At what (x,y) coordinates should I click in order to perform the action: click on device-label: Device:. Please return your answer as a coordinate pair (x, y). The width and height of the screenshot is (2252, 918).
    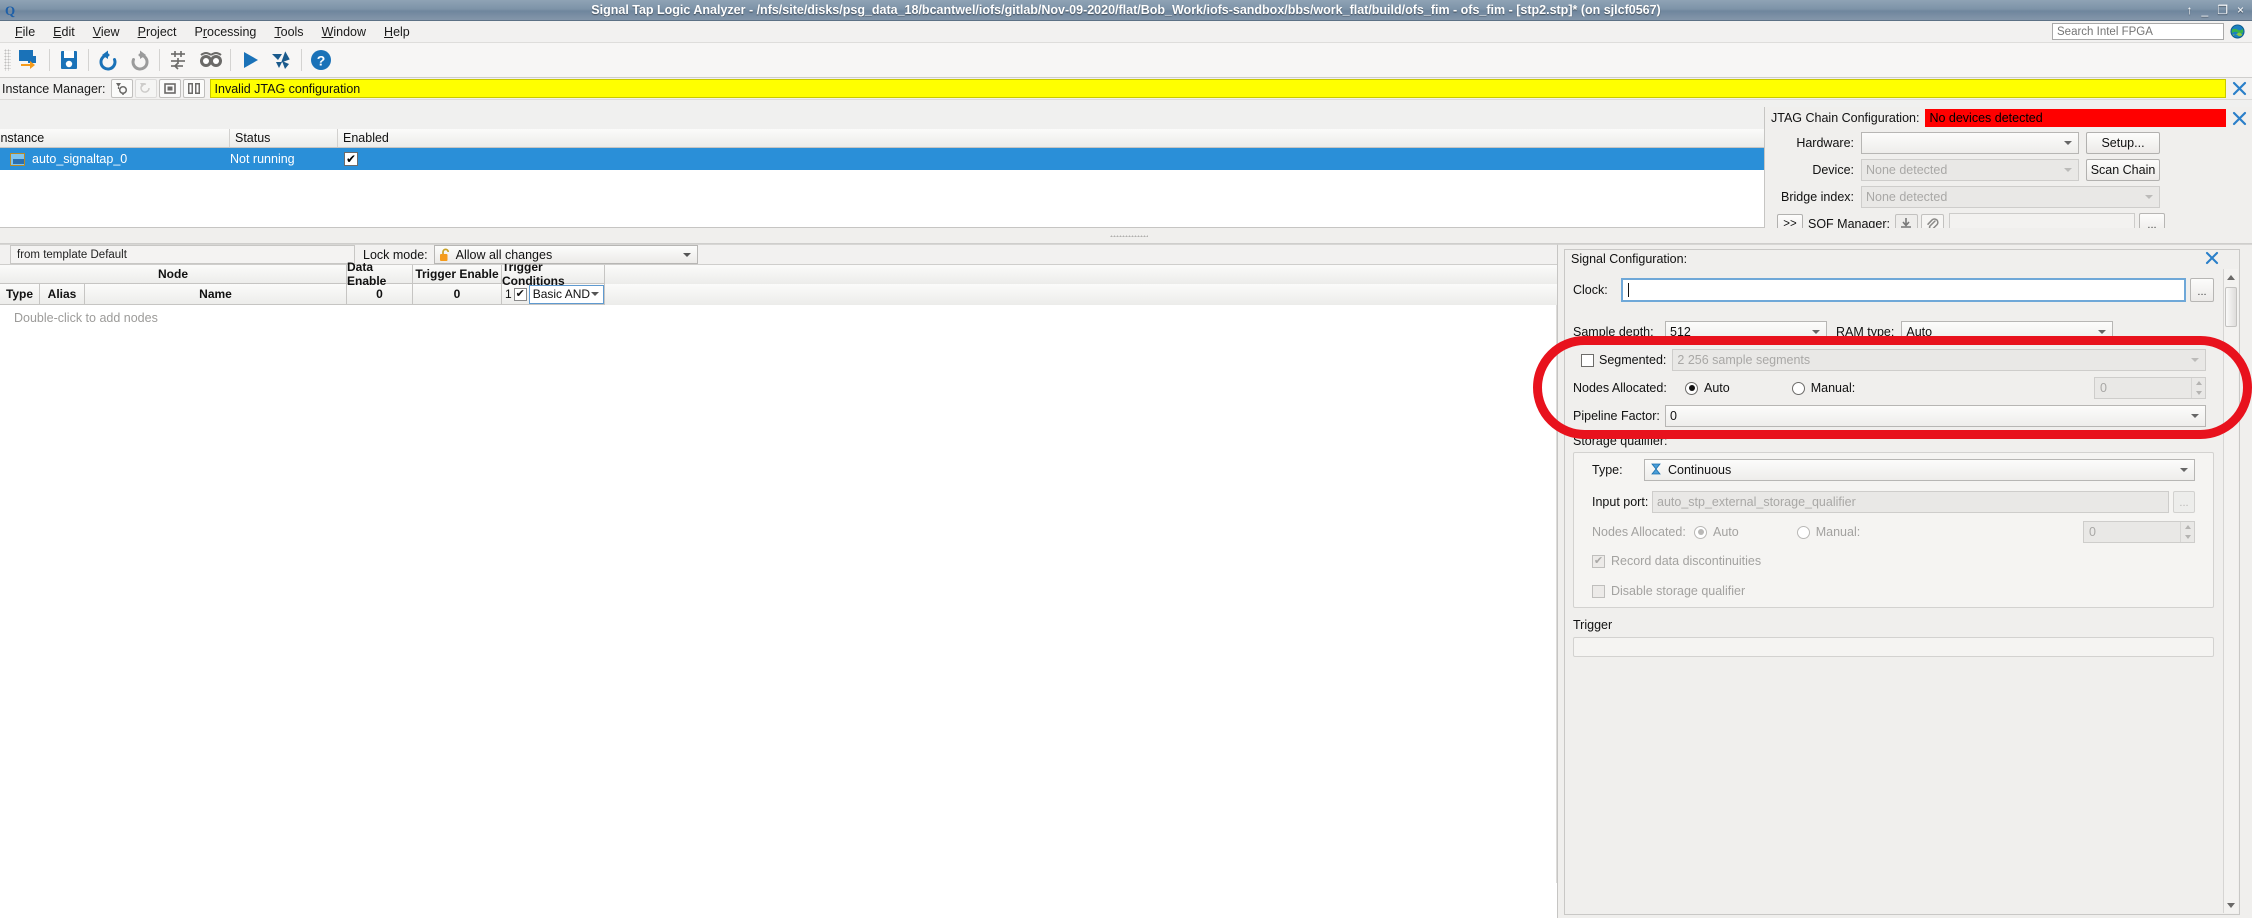
    Looking at the image, I should click on (1833, 169).